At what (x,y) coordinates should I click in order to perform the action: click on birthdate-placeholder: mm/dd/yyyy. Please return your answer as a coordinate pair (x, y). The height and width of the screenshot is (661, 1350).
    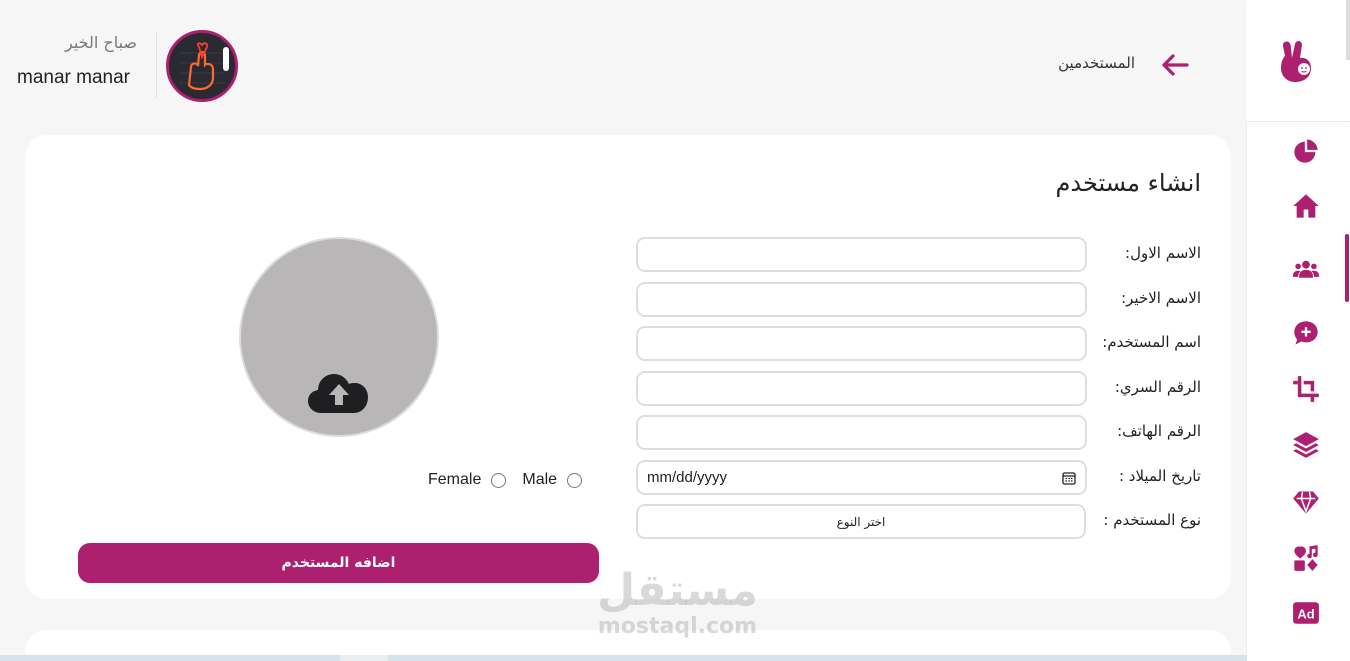
    Looking at the image, I should click on (687, 477).